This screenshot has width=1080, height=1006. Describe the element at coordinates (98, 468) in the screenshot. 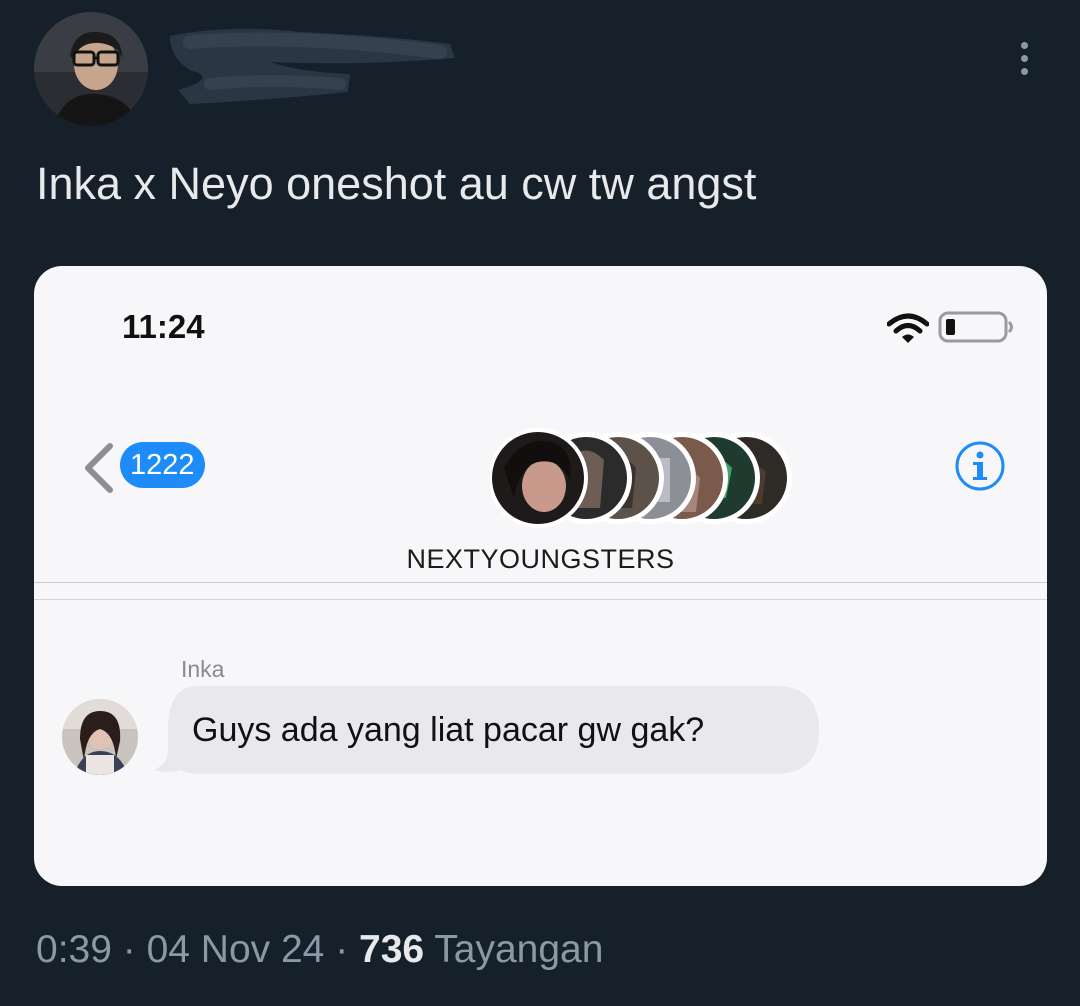

I see `back-chevron-icon` at that location.